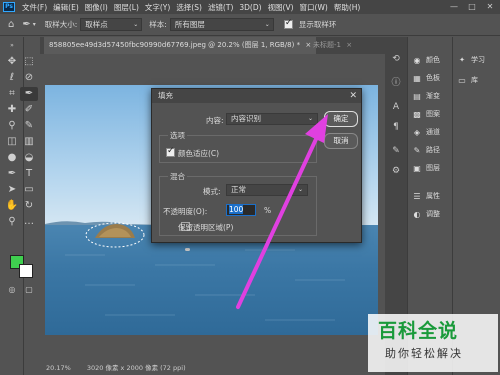 The height and width of the screenshot is (375, 500). What do you see at coordinates (396, 151) in the screenshot?
I see `brush-settings-icon: ✎` at bounding box center [396, 151].